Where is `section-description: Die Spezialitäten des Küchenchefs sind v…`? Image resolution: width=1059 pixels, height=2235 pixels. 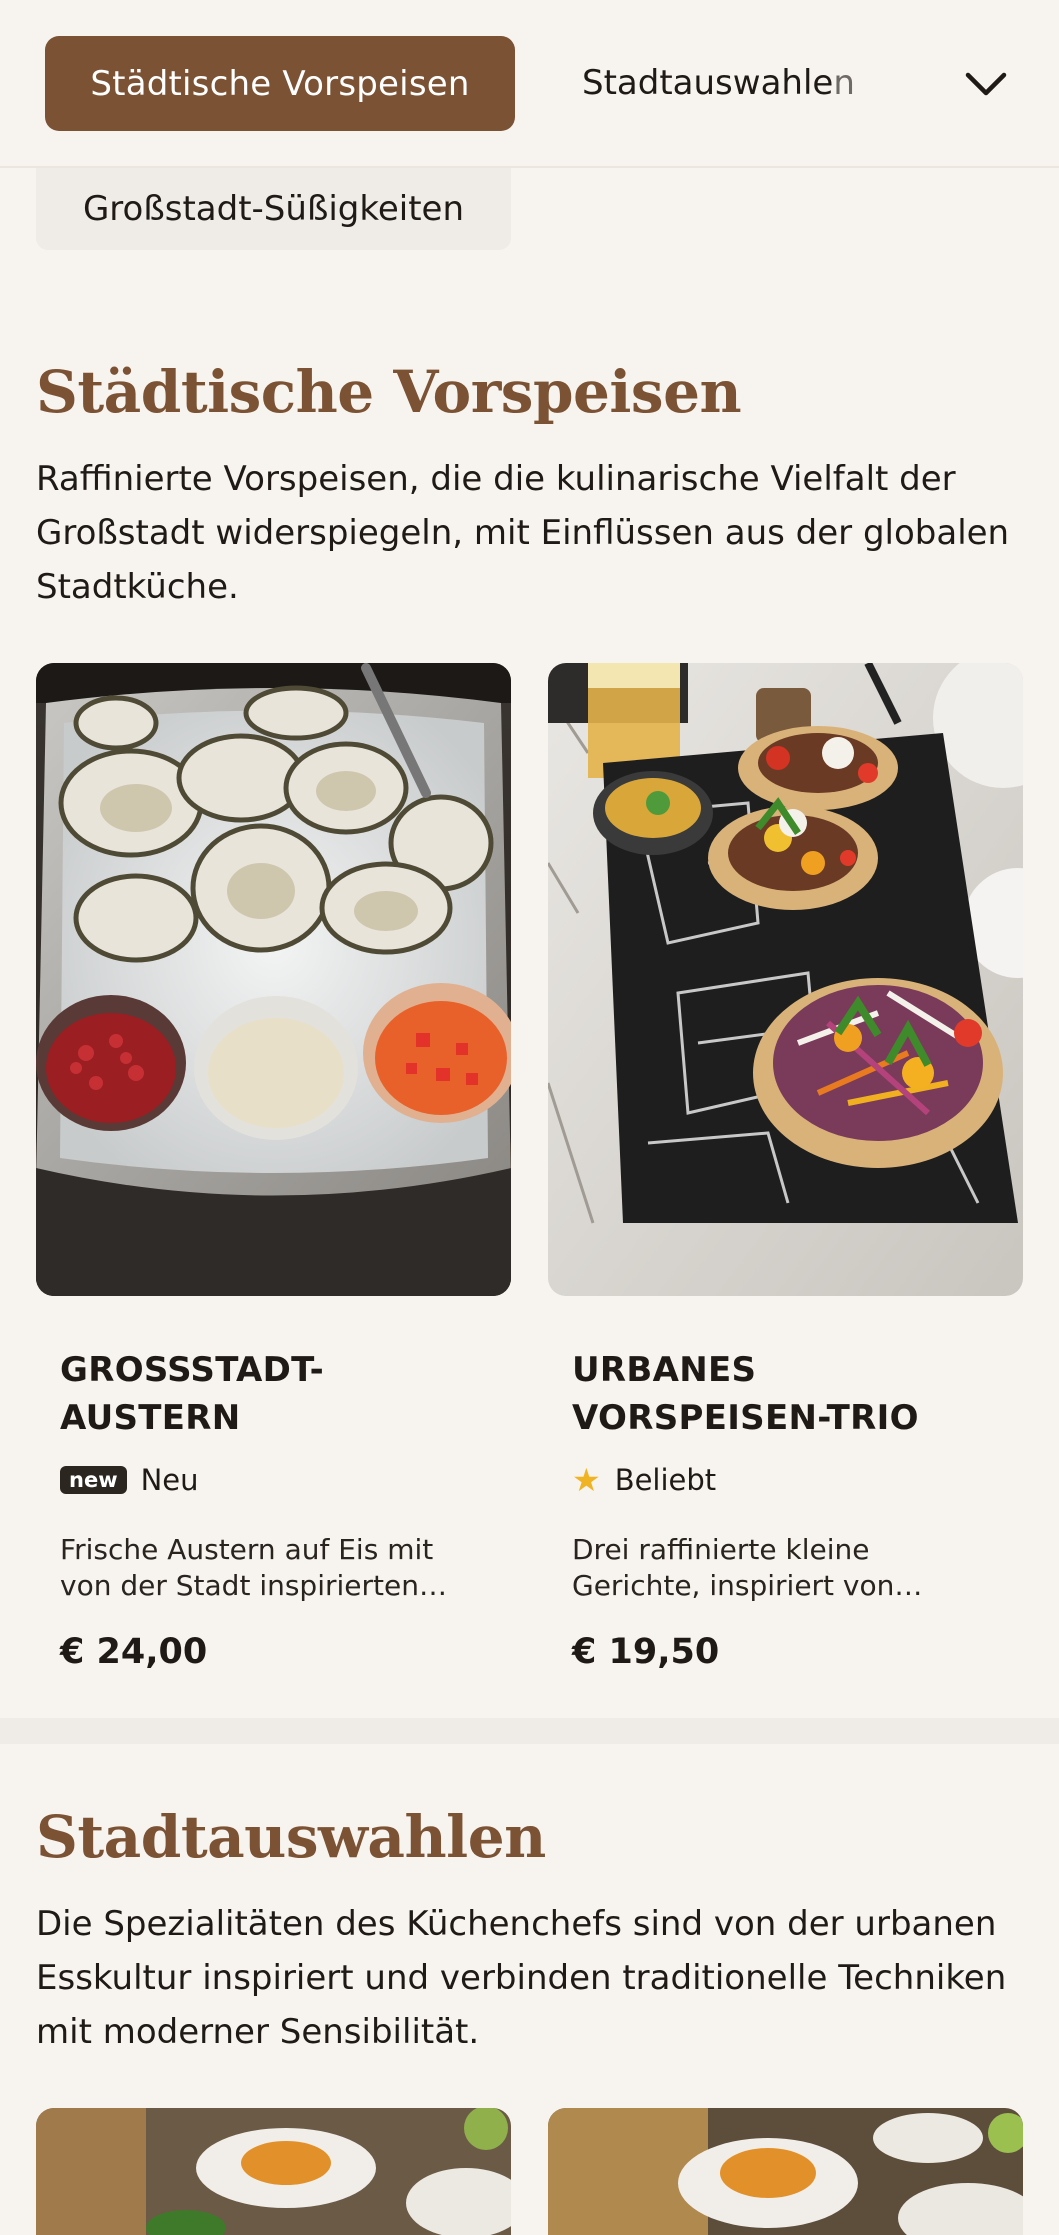
section-description: Die Spezialitäten des Küchenchefs sind v… is located at coordinates (521, 1978).